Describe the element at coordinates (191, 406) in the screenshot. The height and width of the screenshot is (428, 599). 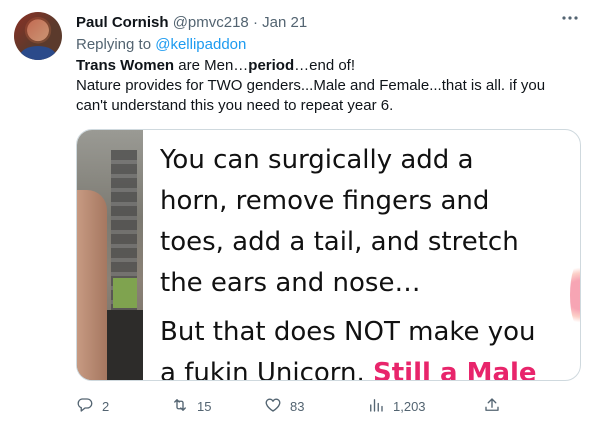
I see `retweet-button: 15` at that location.